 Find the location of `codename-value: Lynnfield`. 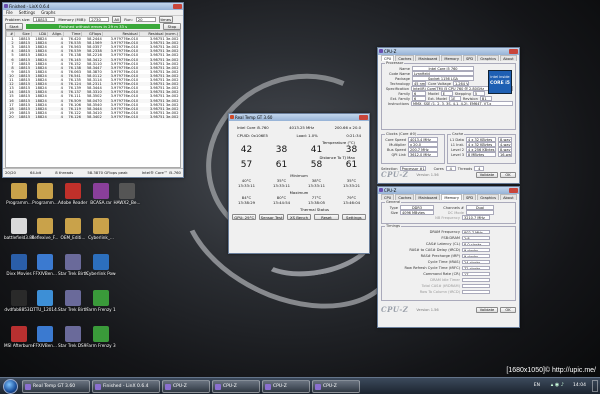

codename-value: Lynnfield is located at coordinates (443, 73).